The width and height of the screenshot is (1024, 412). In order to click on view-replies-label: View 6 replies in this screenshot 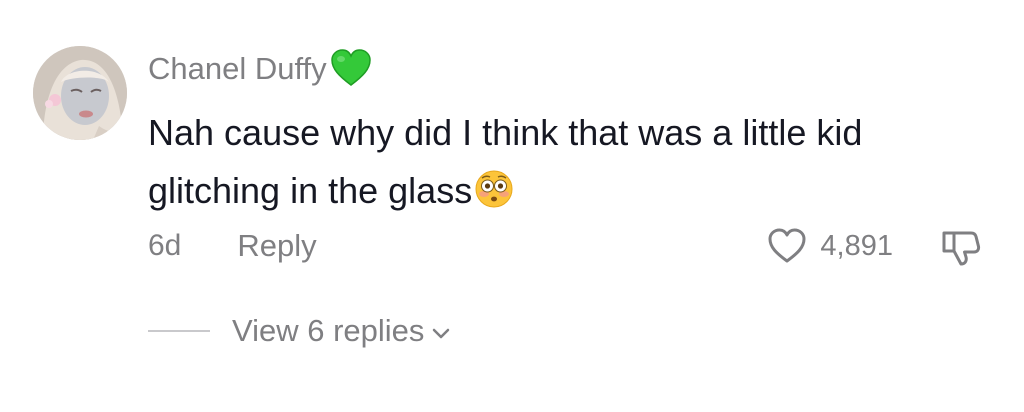, I will do `click(328, 330)`.